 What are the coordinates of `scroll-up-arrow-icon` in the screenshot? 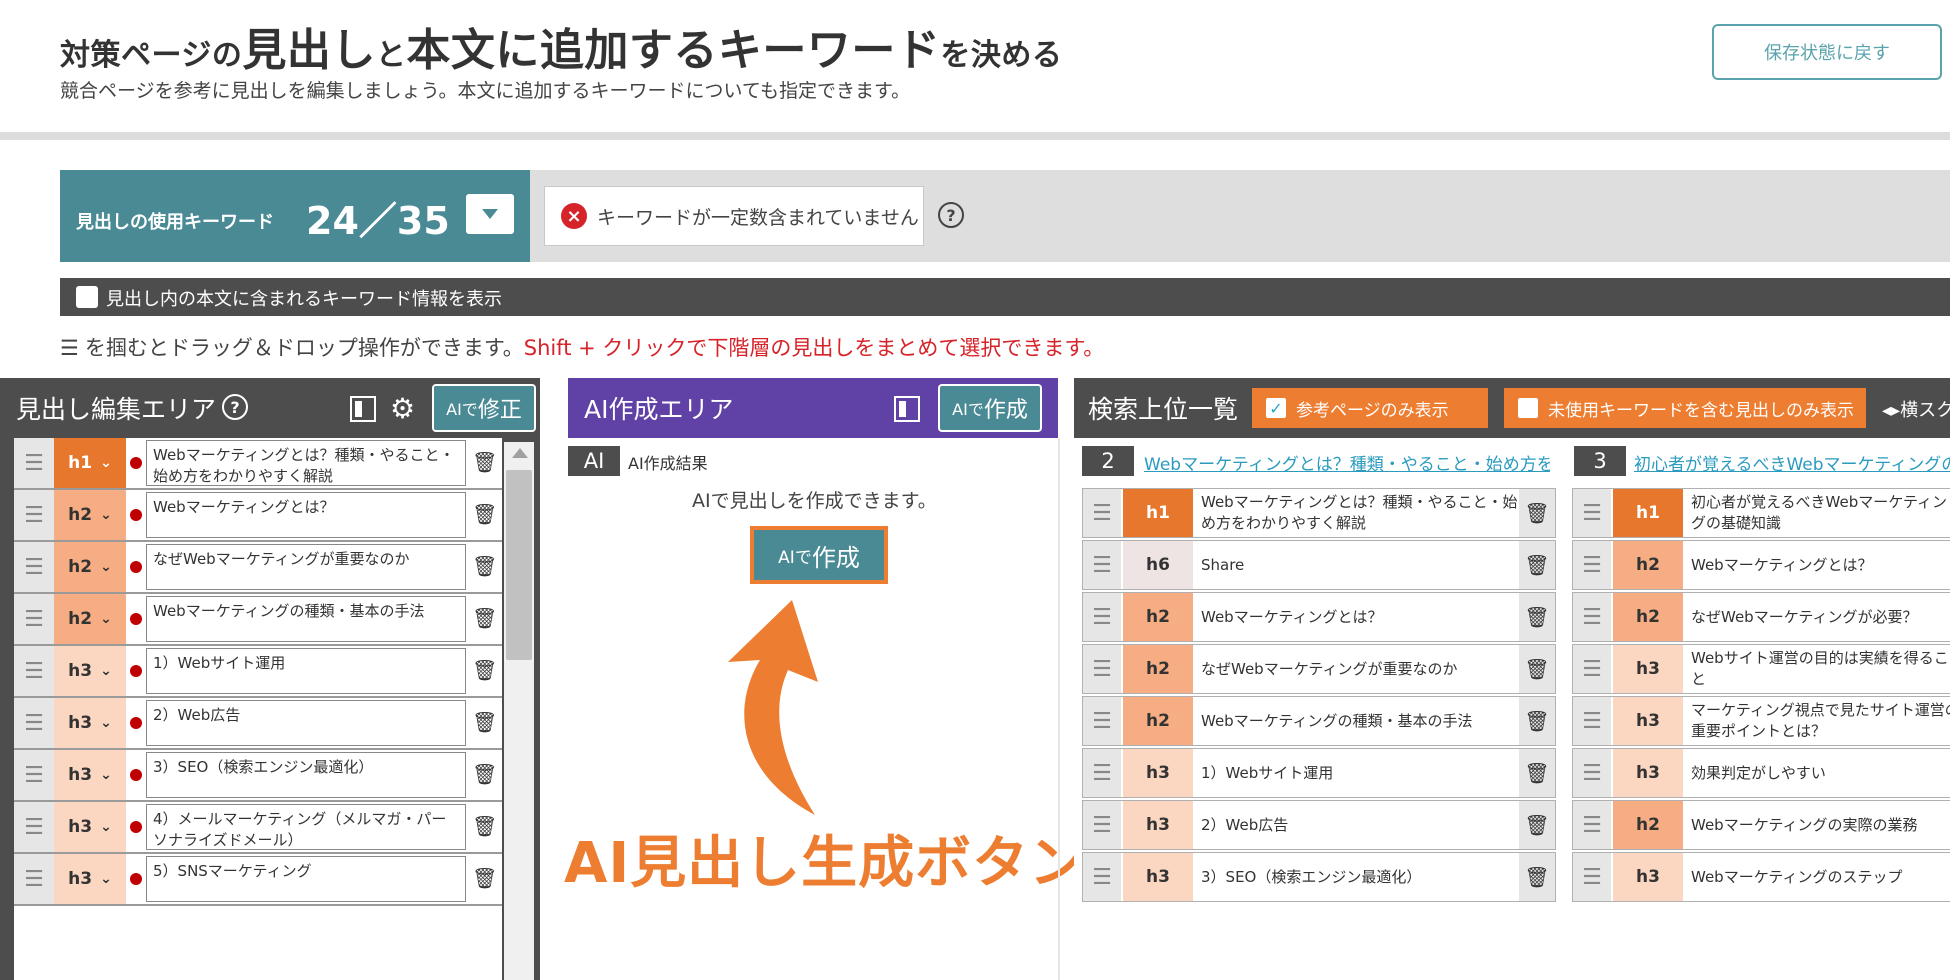 It's located at (520, 453).